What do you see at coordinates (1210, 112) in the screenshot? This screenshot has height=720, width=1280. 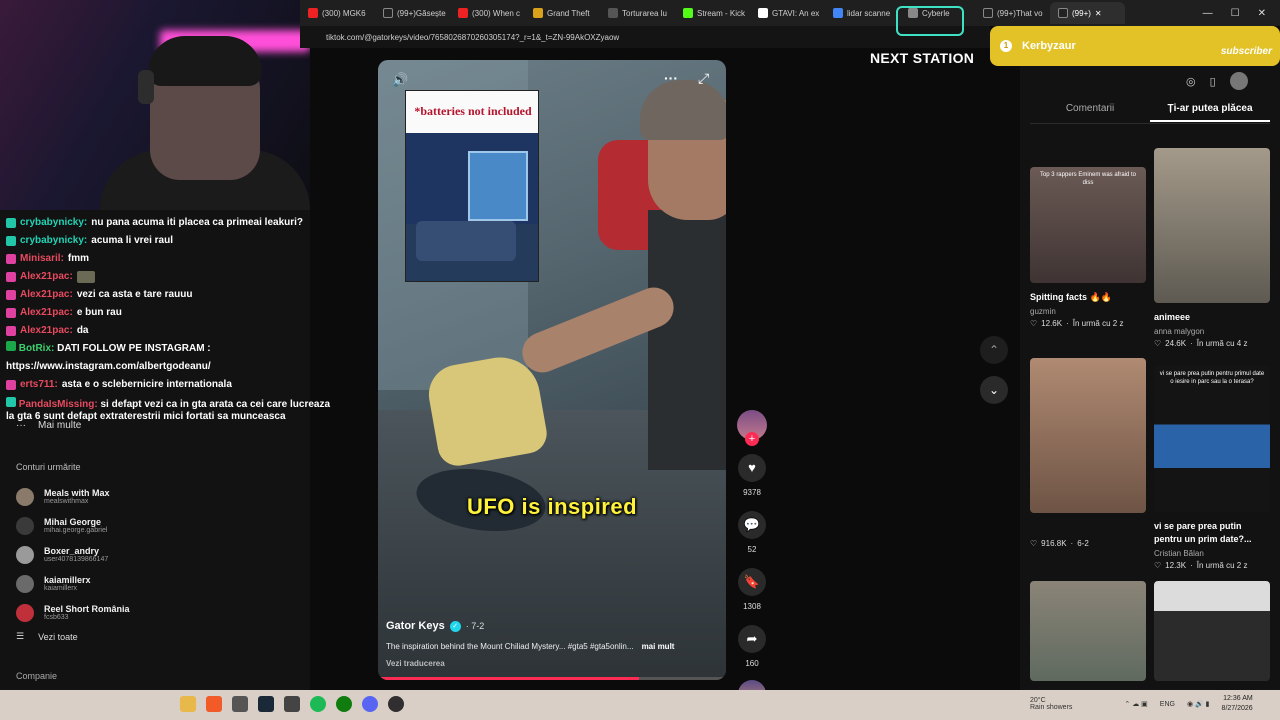 I see `tab-recommended: Ți-ar putea plăcea` at bounding box center [1210, 112].